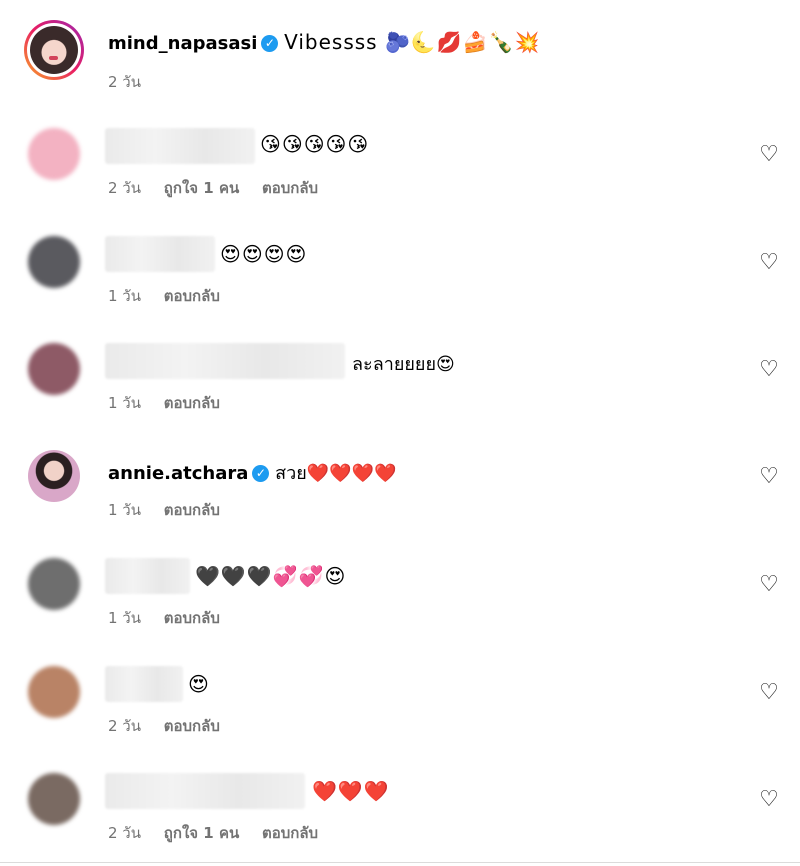 This screenshot has width=800, height=866. Describe the element at coordinates (336, 473) in the screenshot. I see `comment-text: สวย❤️❤️❤️❤️` at that location.